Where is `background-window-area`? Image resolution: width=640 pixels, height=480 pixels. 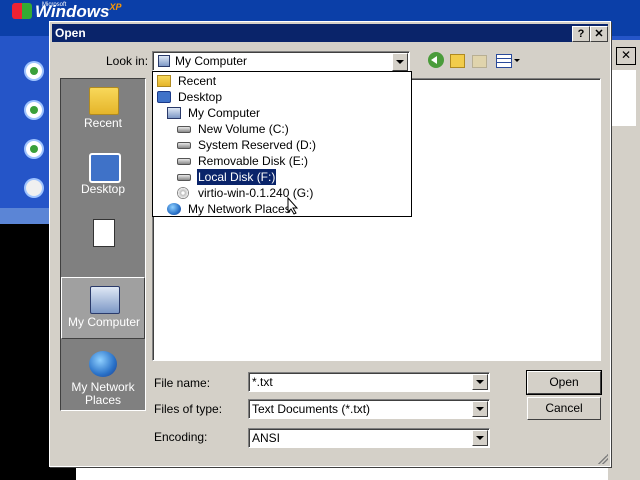
background-window-area is located at coordinates (342, 473).